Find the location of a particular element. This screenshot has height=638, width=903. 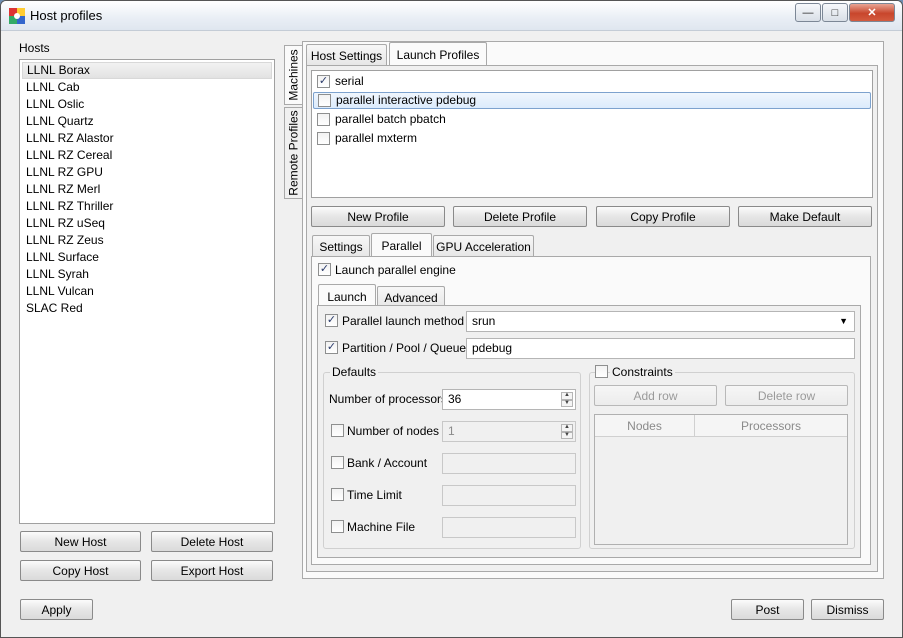

number-of-nodes-spinbox: 1 ▲ ▼ is located at coordinates (509, 431).